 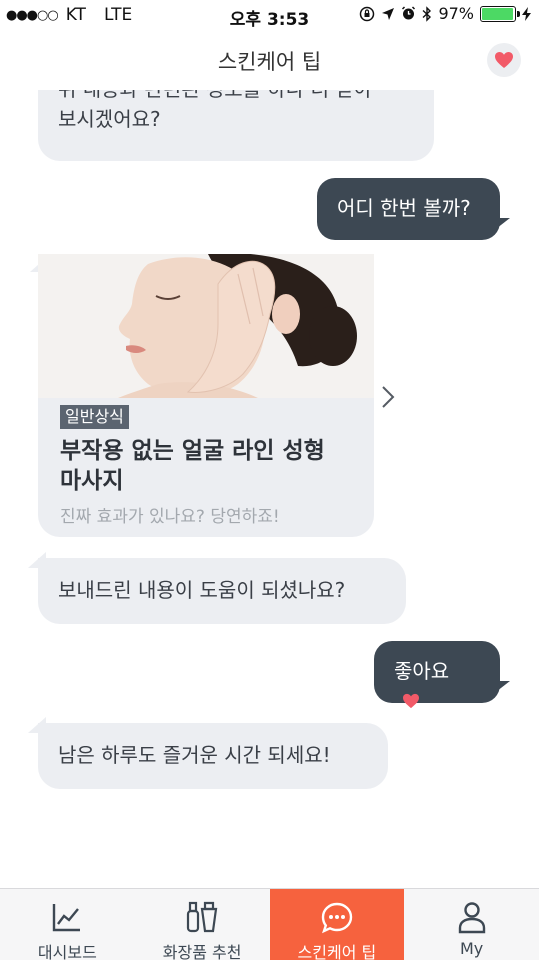 What do you see at coordinates (202, 590) in the screenshot?
I see `message-text: 보내드린 내용이 도움이 되셨나요?` at bounding box center [202, 590].